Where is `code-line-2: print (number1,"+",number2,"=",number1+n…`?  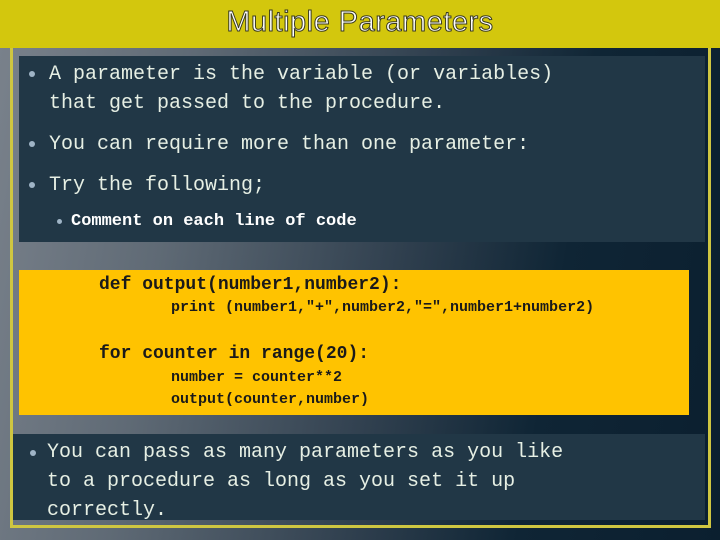 code-line-2: print (number1,"+",number2,"=",number1+n… is located at coordinates (383, 307).